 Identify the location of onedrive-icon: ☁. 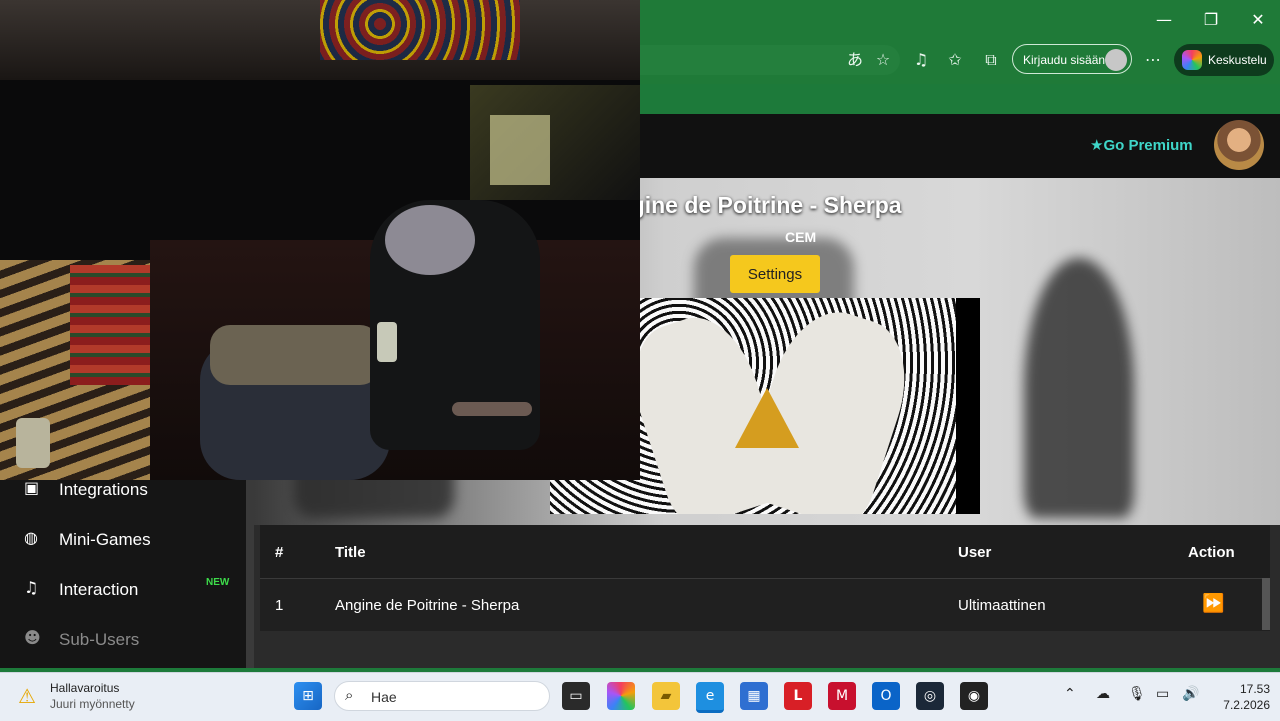
(1103, 694).